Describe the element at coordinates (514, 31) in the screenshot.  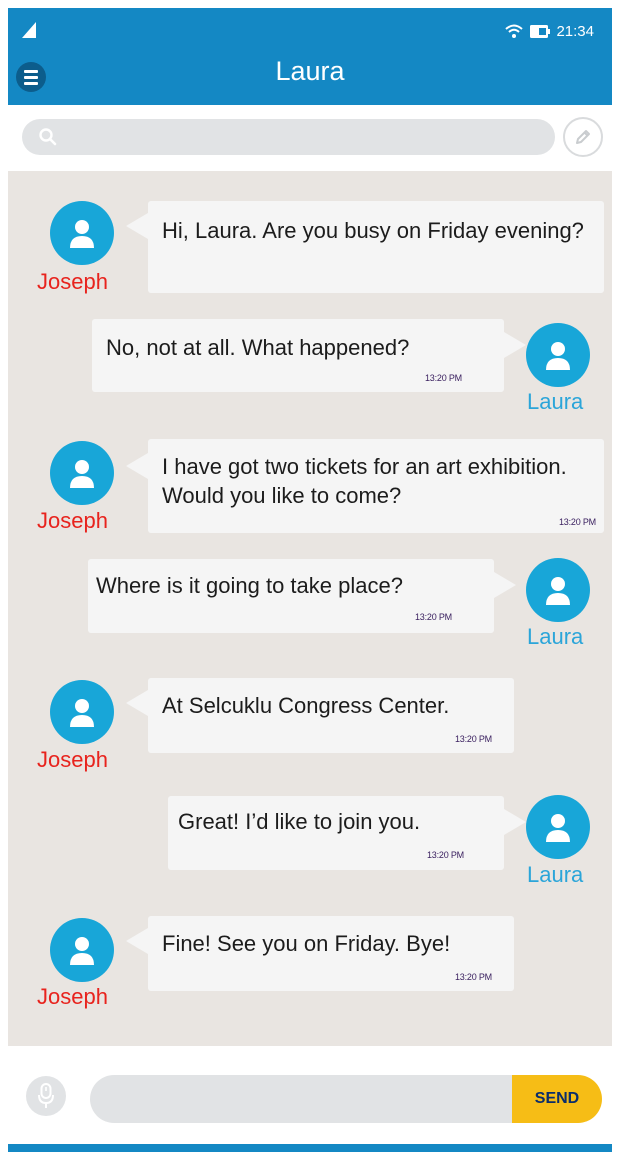
I see `wifi-icon` at that location.